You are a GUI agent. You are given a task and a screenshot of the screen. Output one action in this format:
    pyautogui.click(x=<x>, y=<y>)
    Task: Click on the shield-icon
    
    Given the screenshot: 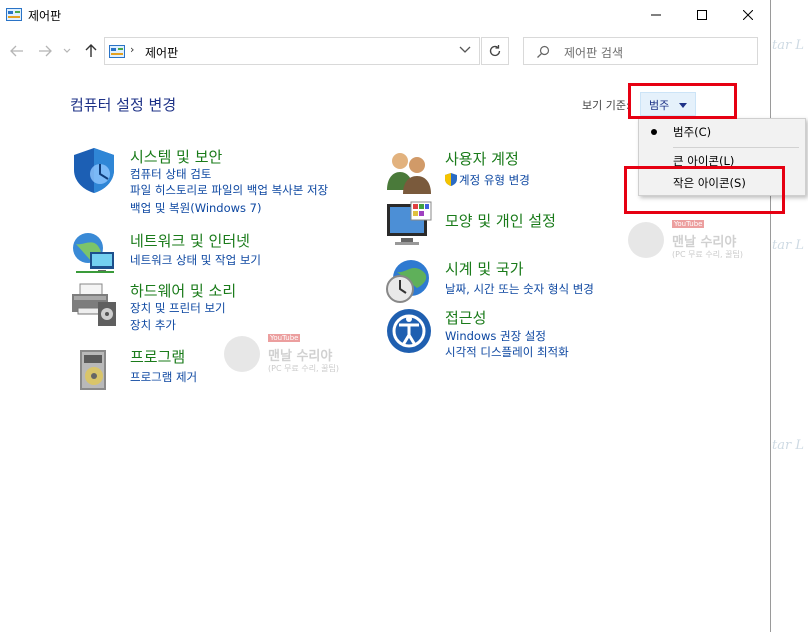 What is the action you would take?
    pyautogui.click(x=94, y=170)
    